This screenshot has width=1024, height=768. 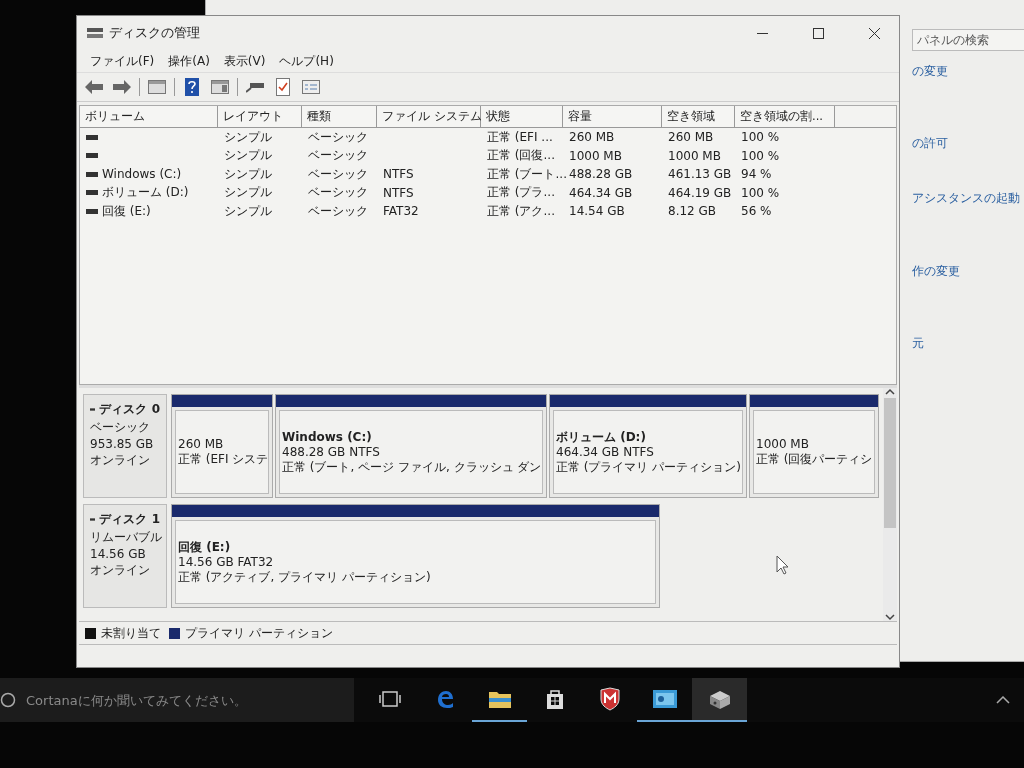 I want to click on partition-size: 1000 MB, so click(x=783, y=444).